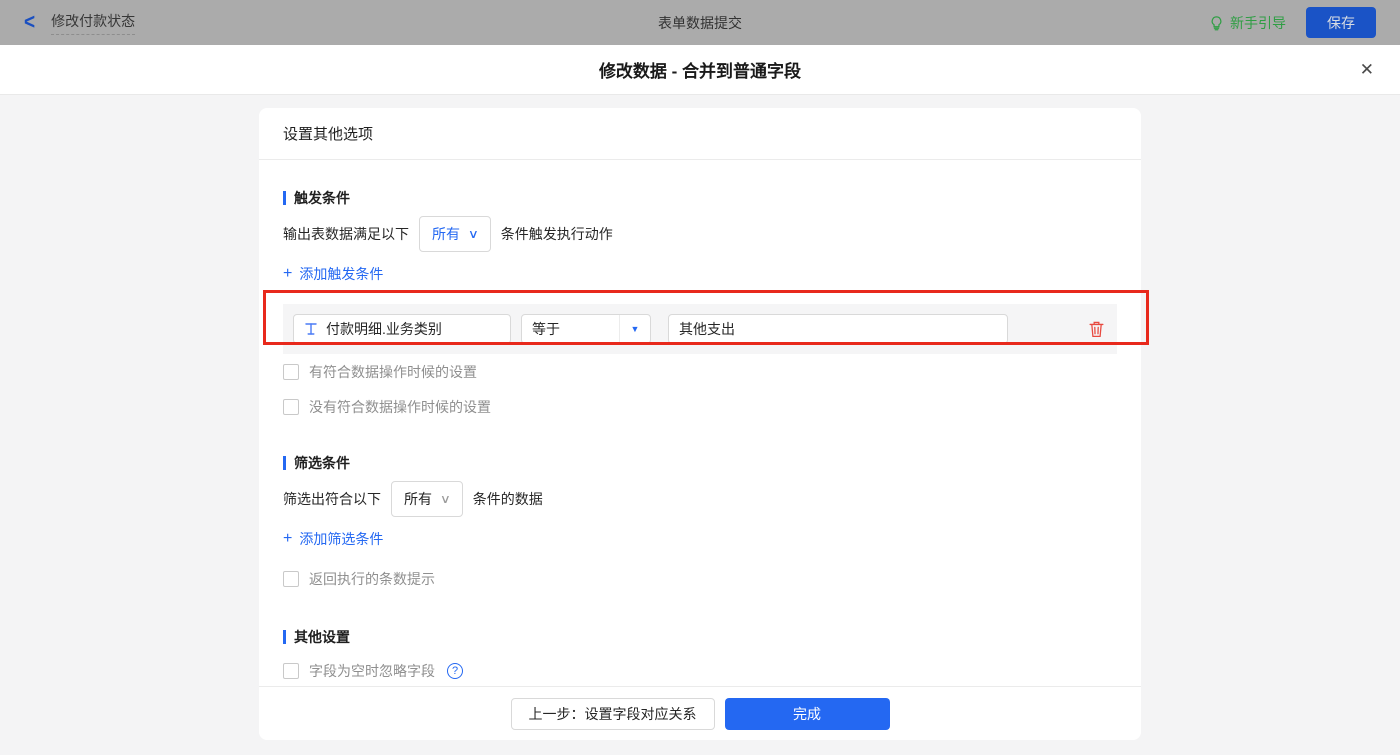 This screenshot has height=755, width=1400. Describe the element at coordinates (384, 329) in the screenshot. I see `condition-field-value: 付款明细.业务类别` at that location.